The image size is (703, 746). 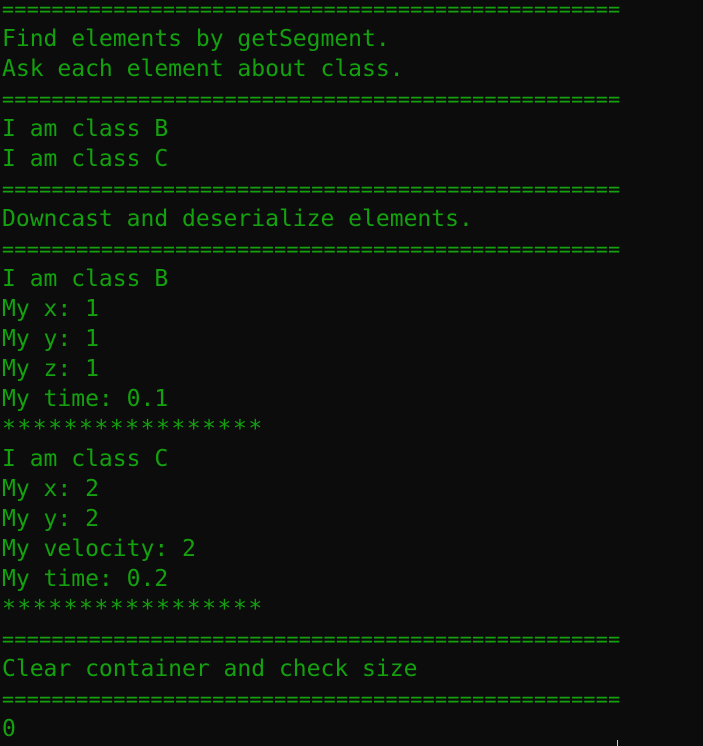 What do you see at coordinates (50, 369) in the screenshot?
I see `output-line: My z: 1` at bounding box center [50, 369].